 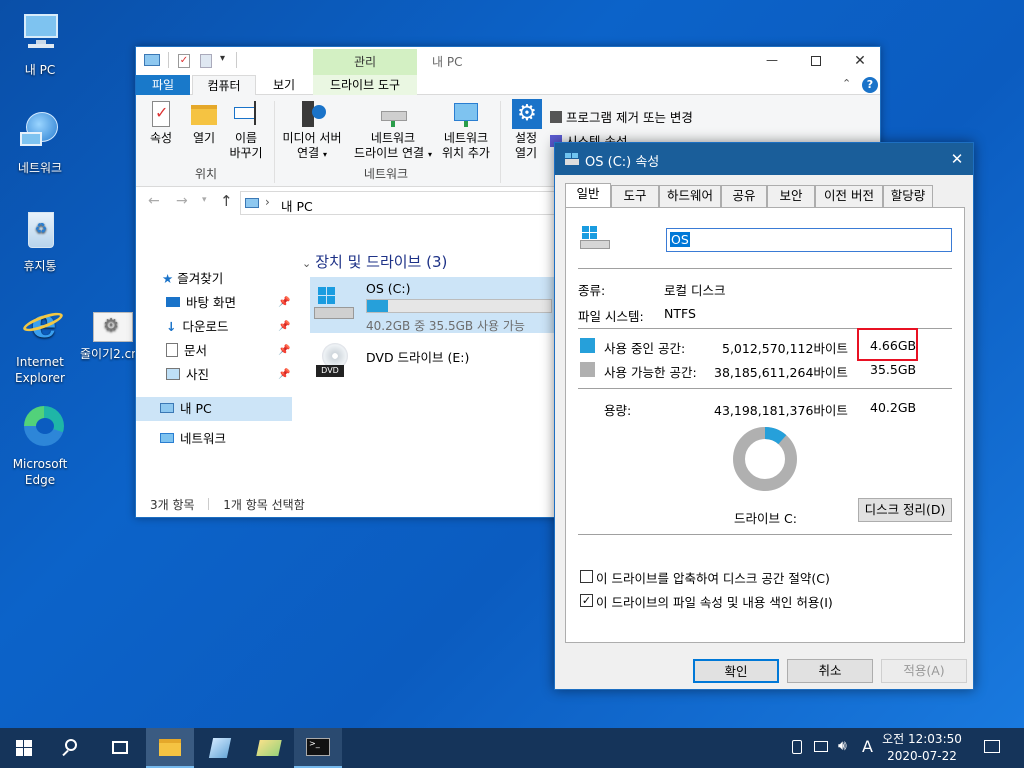 What do you see at coordinates (400, 203) in the screenshot?
I see `address-bar: › 내 PC` at bounding box center [400, 203].